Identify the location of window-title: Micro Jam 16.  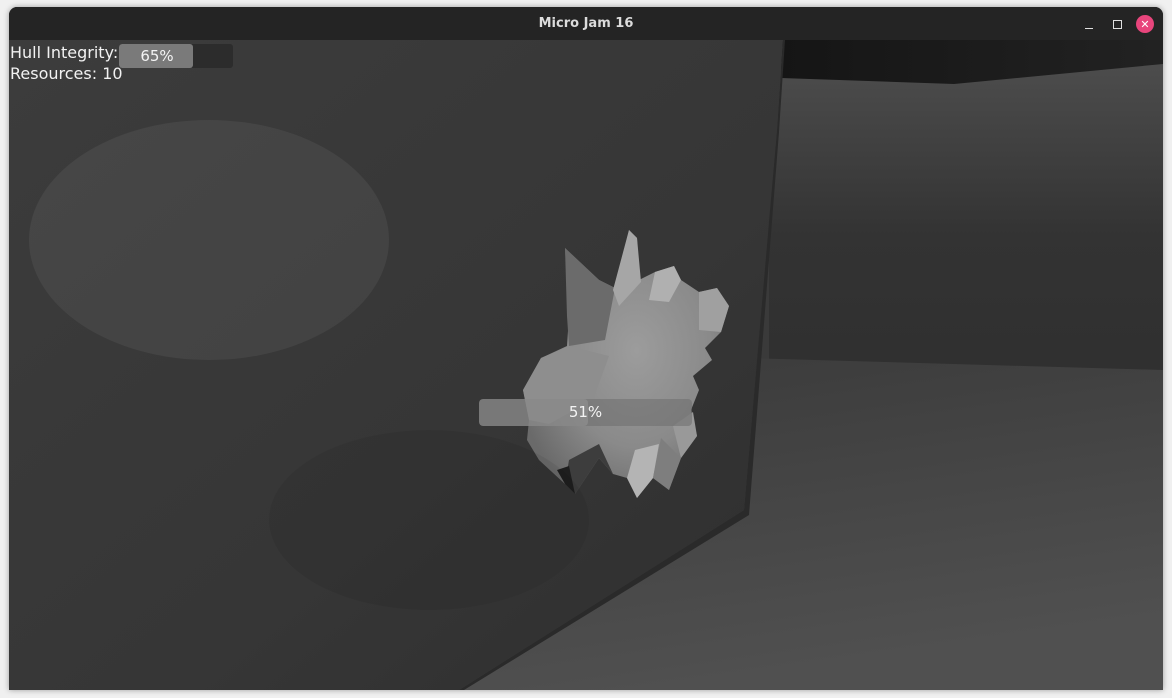
(586, 23).